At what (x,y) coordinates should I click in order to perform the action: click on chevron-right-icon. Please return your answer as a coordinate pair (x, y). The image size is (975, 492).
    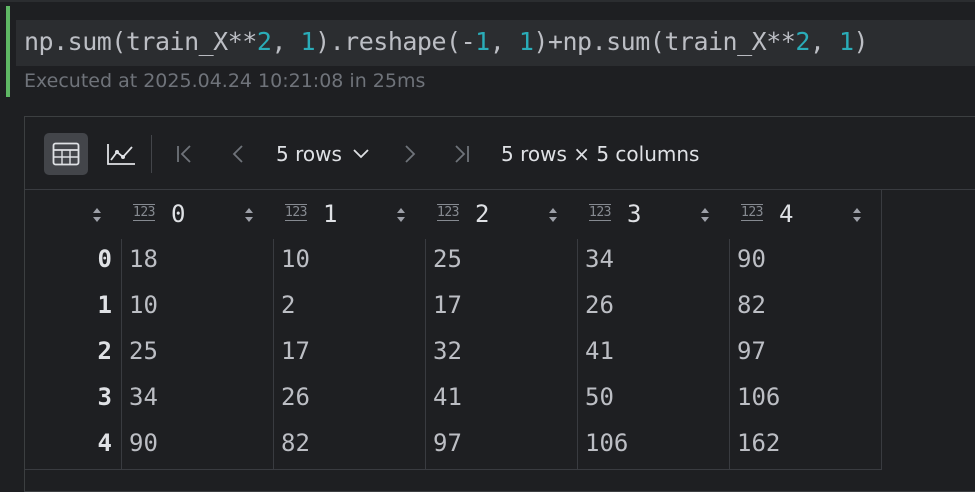
    Looking at the image, I should click on (410, 154).